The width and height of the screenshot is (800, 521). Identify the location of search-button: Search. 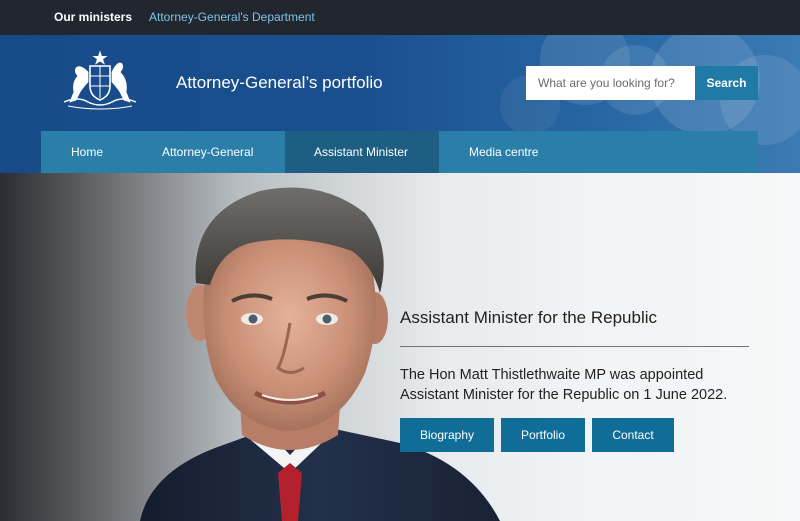
(726, 83).